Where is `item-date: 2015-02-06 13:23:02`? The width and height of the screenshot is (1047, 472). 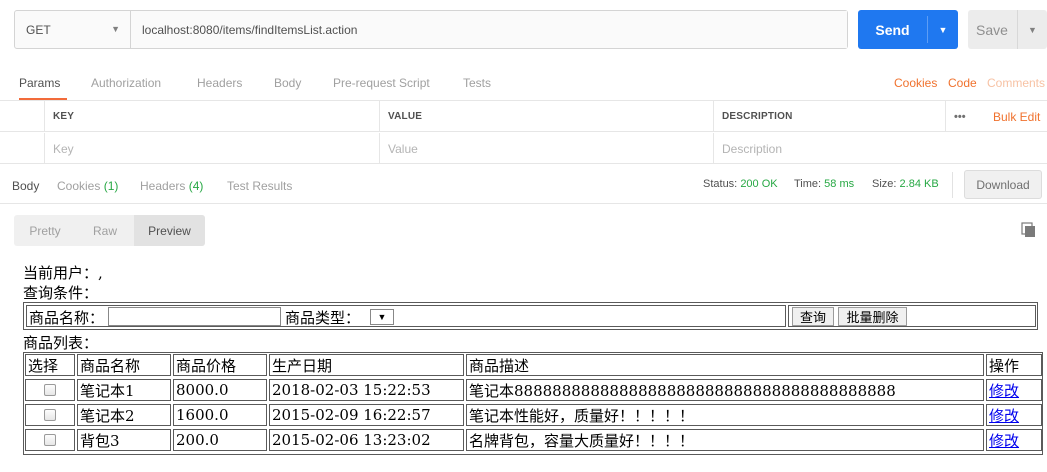
item-date: 2015-02-06 13:23:02 is located at coordinates (366, 440).